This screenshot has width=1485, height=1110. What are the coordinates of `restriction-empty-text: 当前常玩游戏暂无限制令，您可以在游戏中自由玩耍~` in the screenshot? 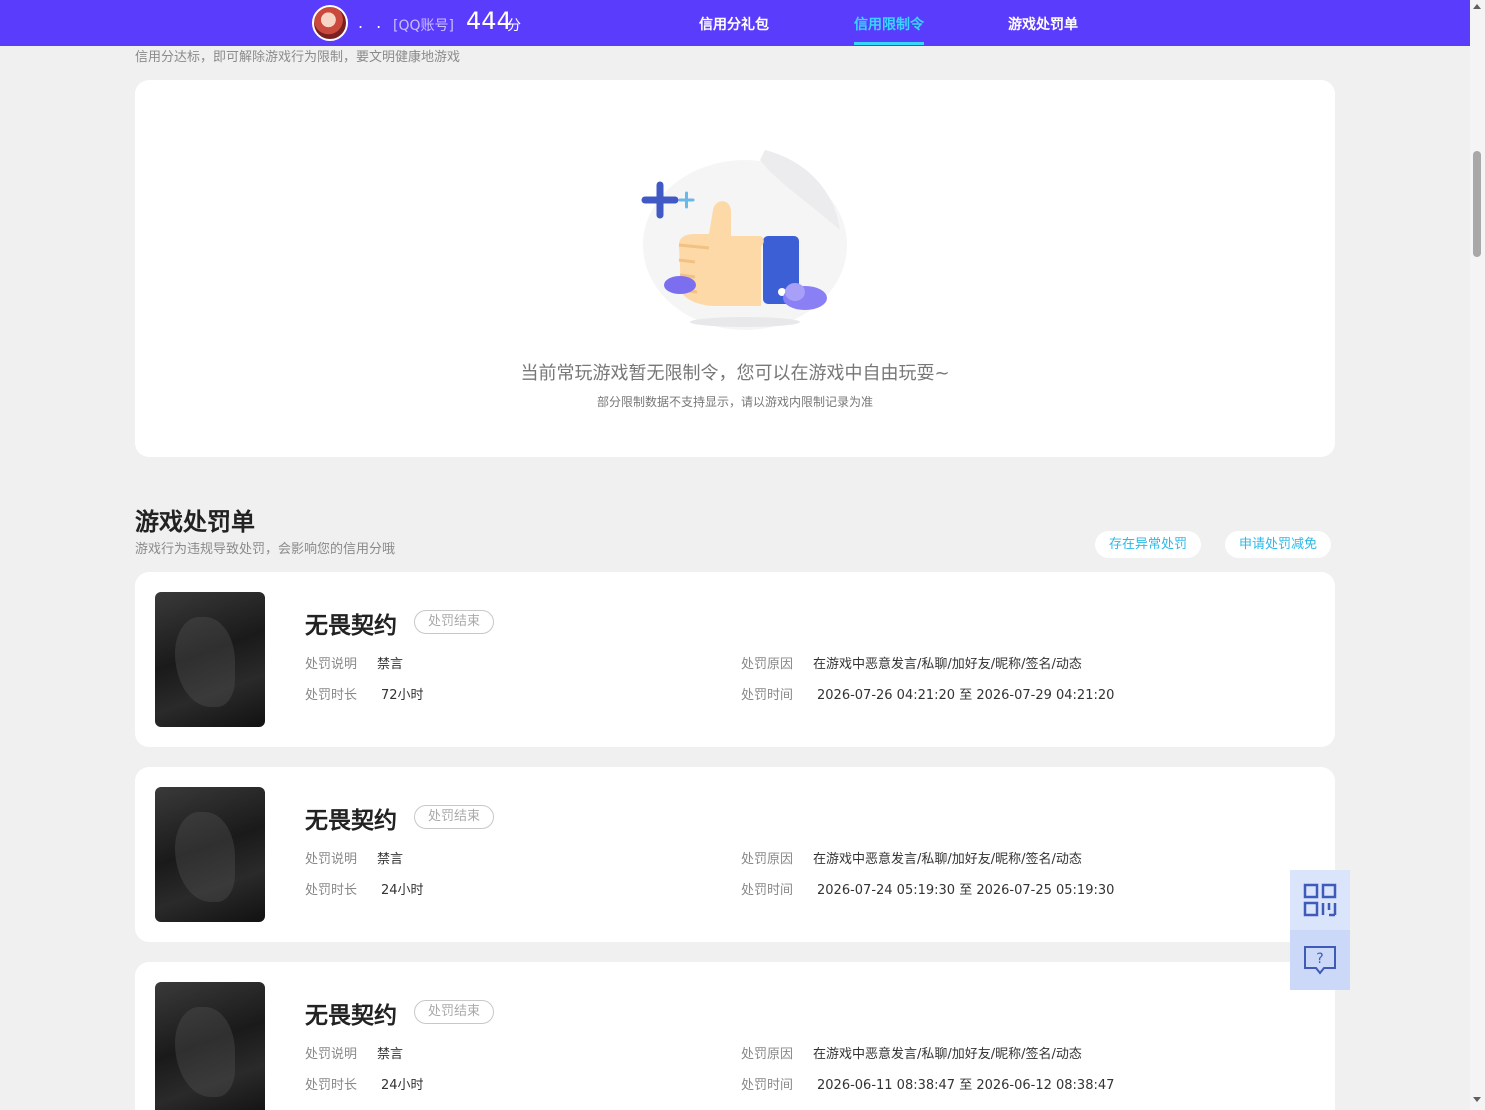 It's located at (735, 373).